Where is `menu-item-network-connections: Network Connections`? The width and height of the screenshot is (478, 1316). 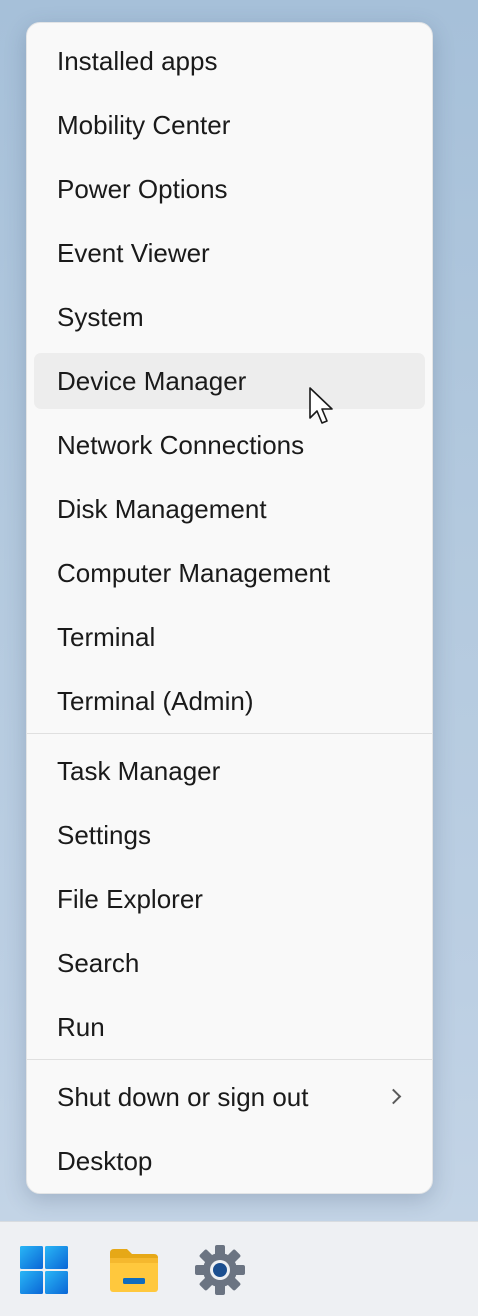 menu-item-network-connections: Network Connections is located at coordinates (229, 445).